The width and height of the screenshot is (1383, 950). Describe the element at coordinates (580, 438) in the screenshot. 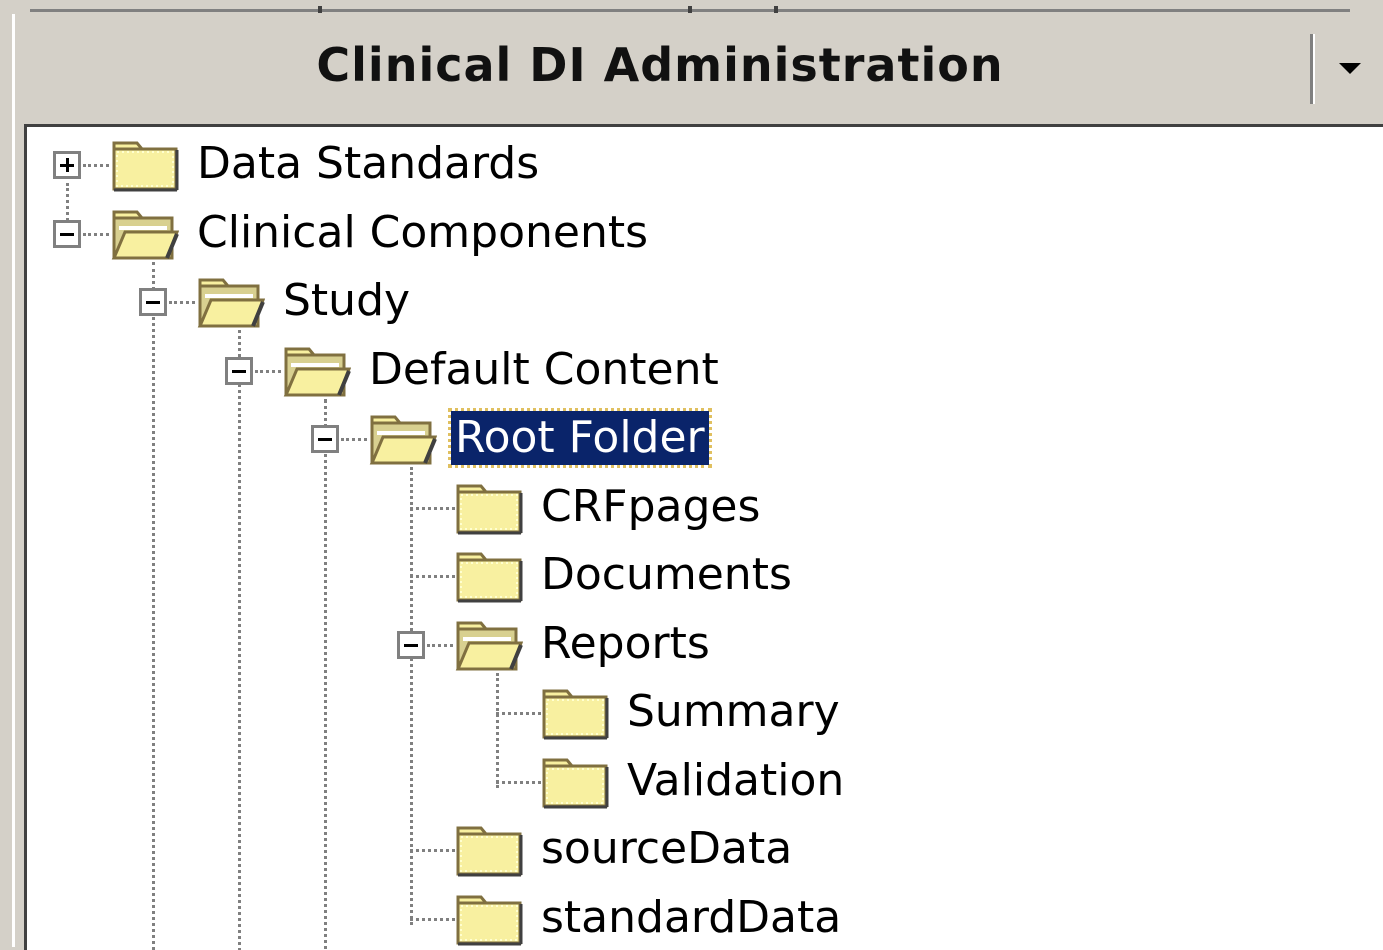

I see `tree-node-label: Root Folder` at that location.